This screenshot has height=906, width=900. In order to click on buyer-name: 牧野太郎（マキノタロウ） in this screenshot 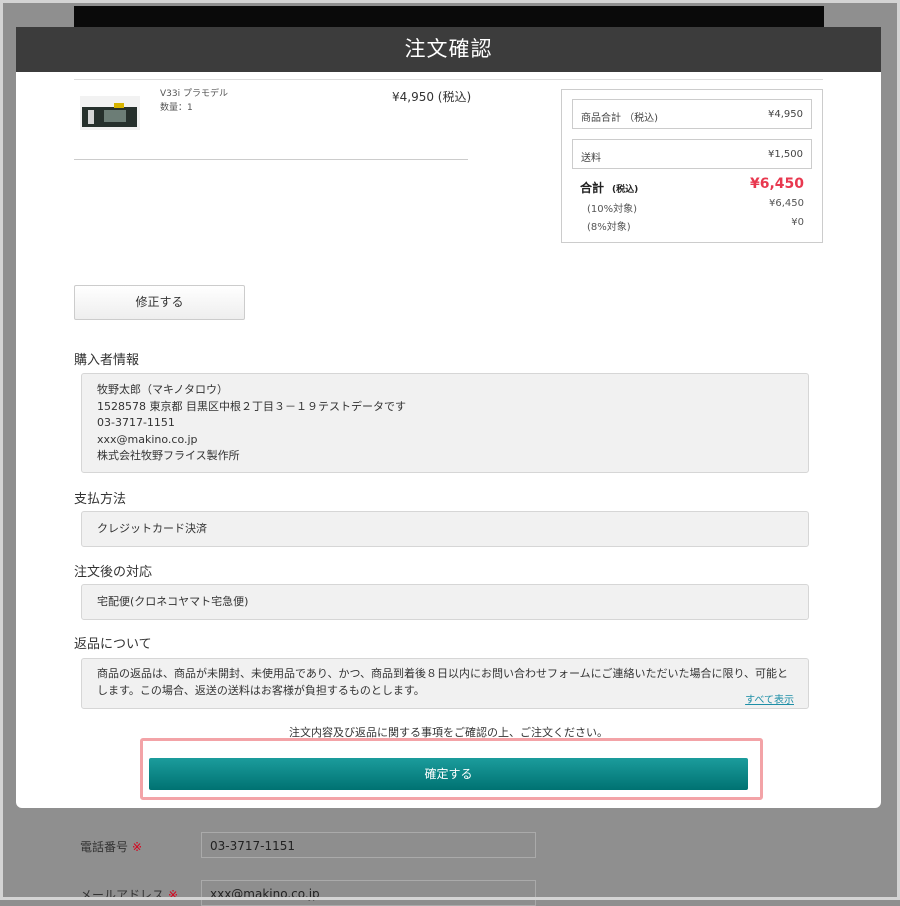, I will do `click(163, 389)`.